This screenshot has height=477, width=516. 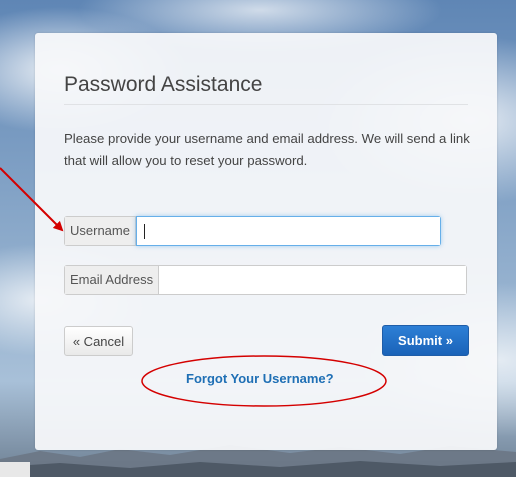 I want to click on username-input, so click(x=288, y=231).